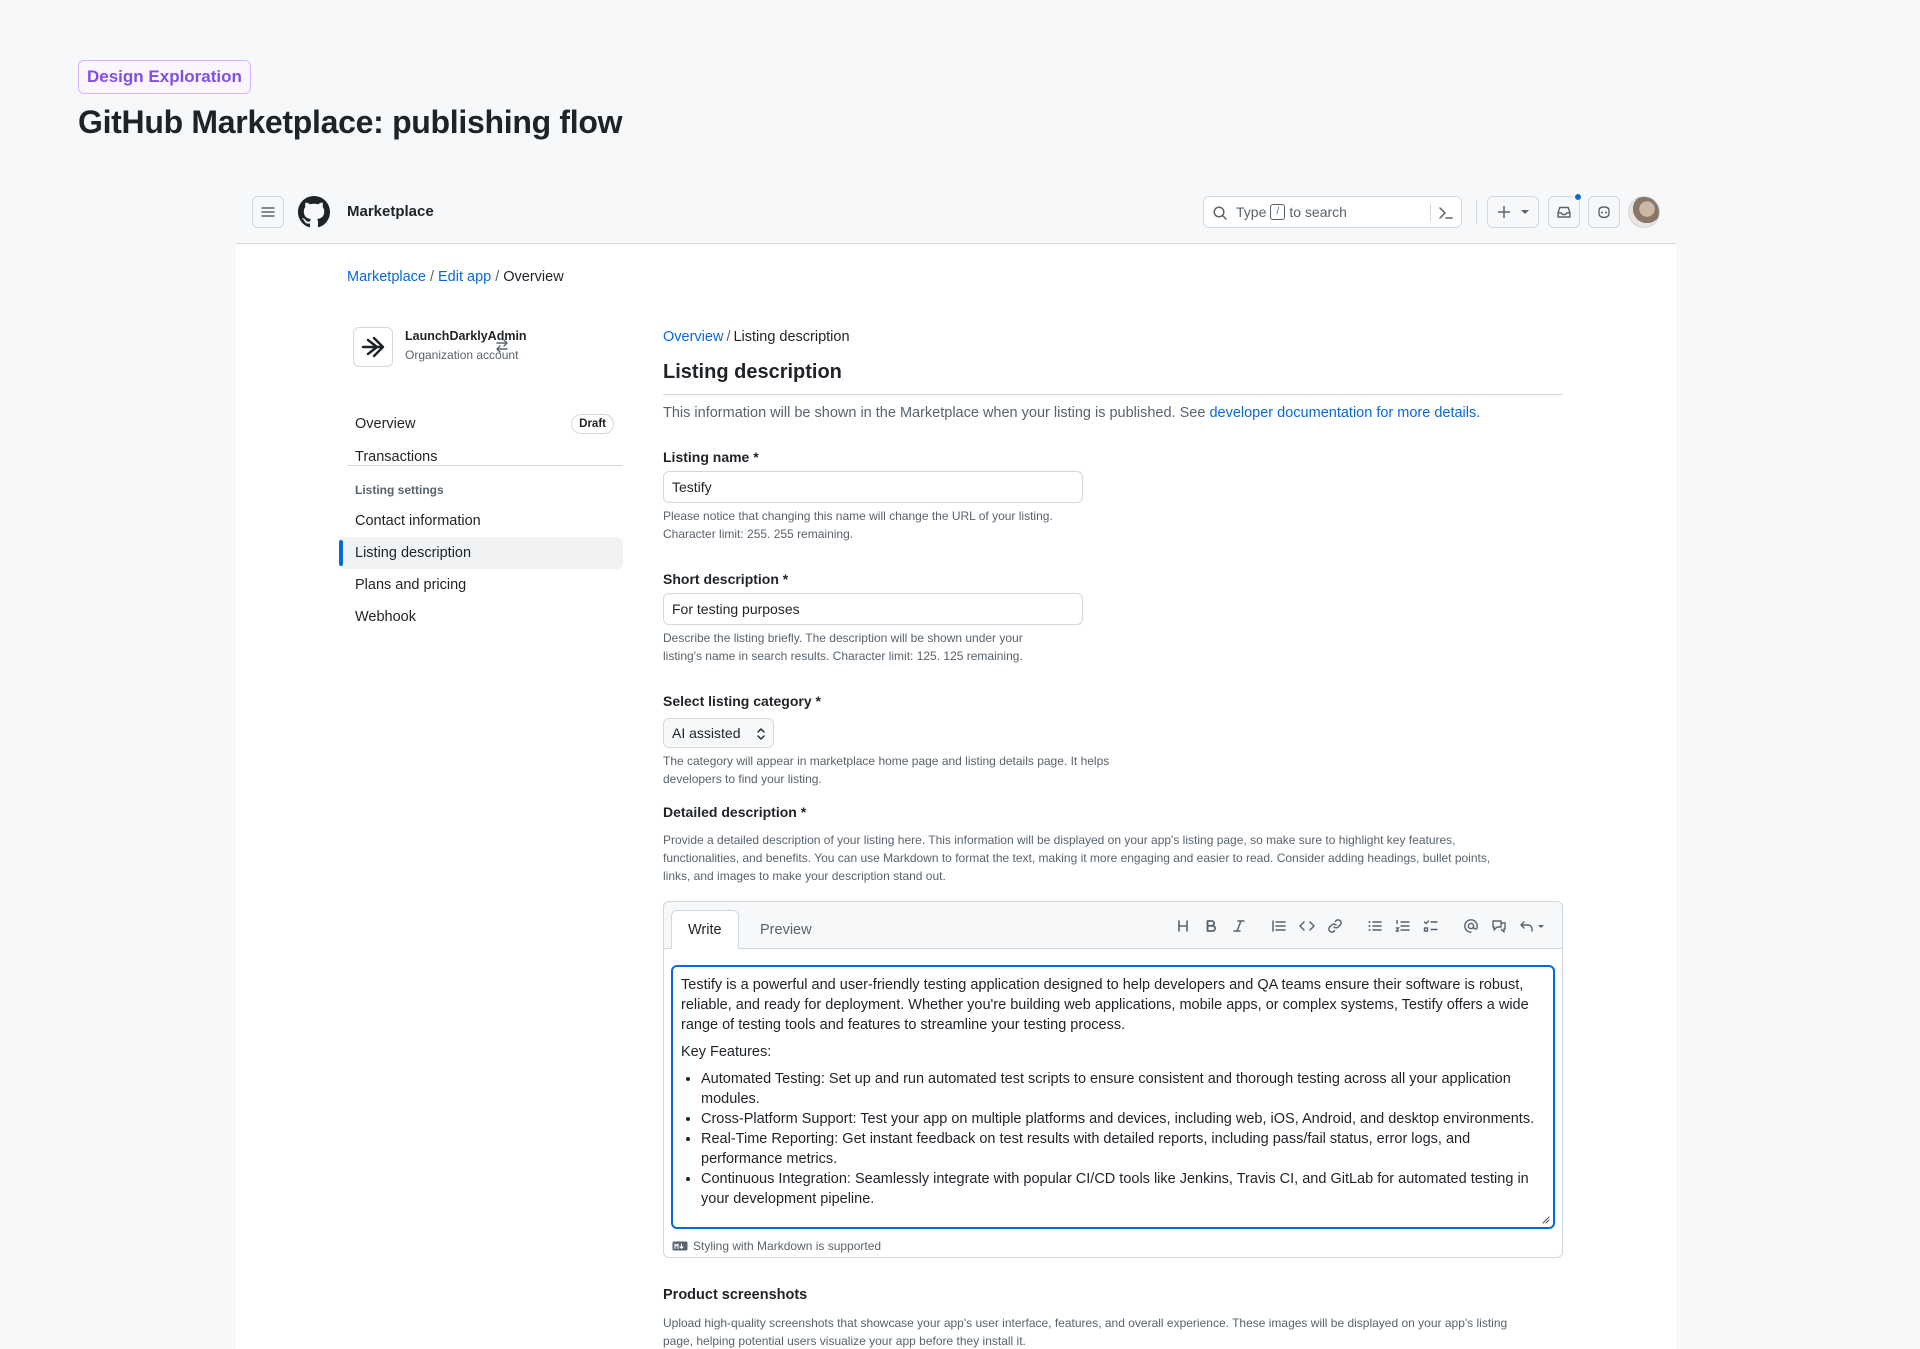 This screenshot has width=1920, height=1349. I want to click on hamburger-icon, so click(268, 212).